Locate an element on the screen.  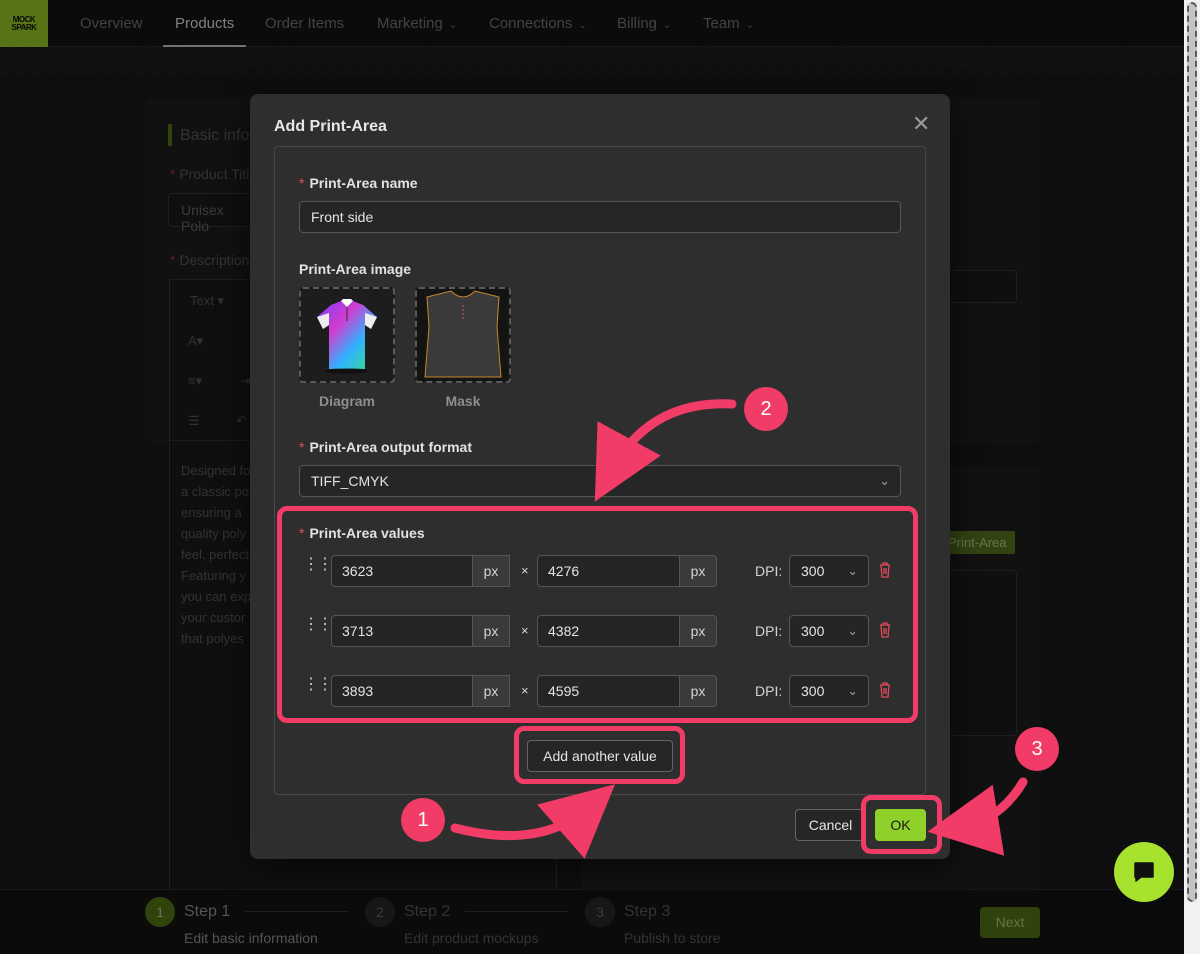
annotation-step-2-badge: 2 is located at coordinates (766, 409).